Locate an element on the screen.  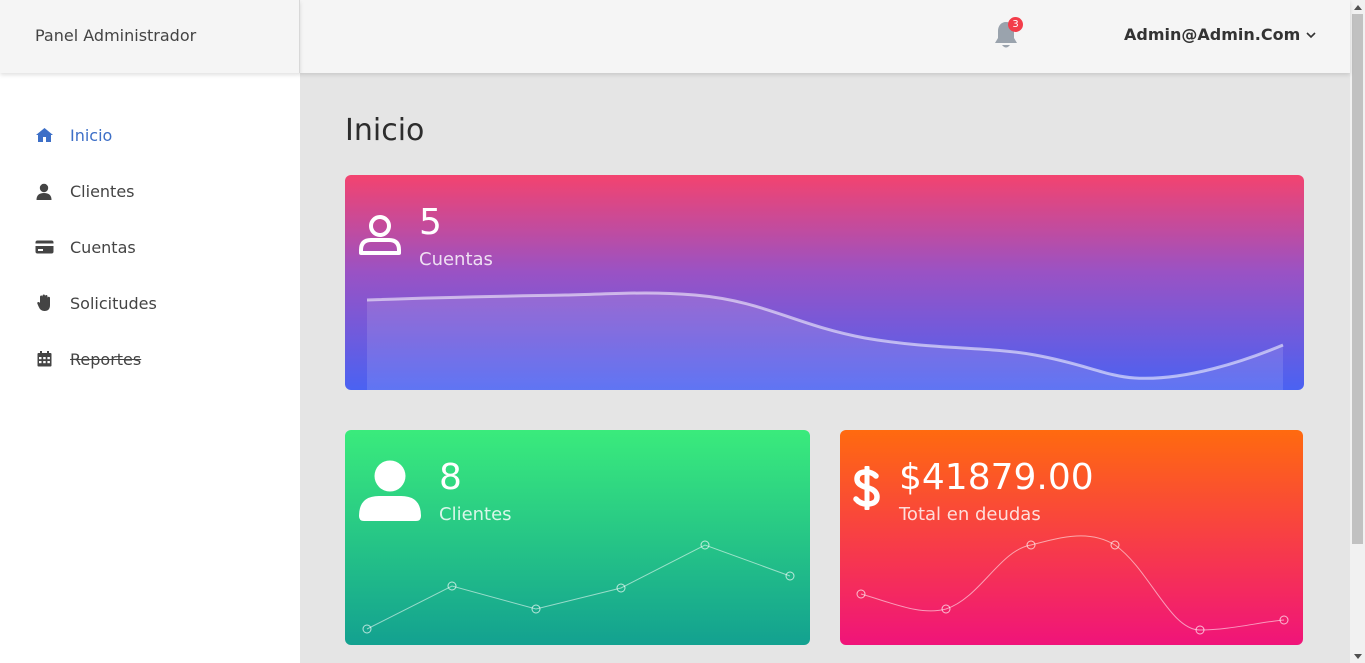
top-navbar: 3 Admin@Admin.Com is located at coordinates (825, 36).